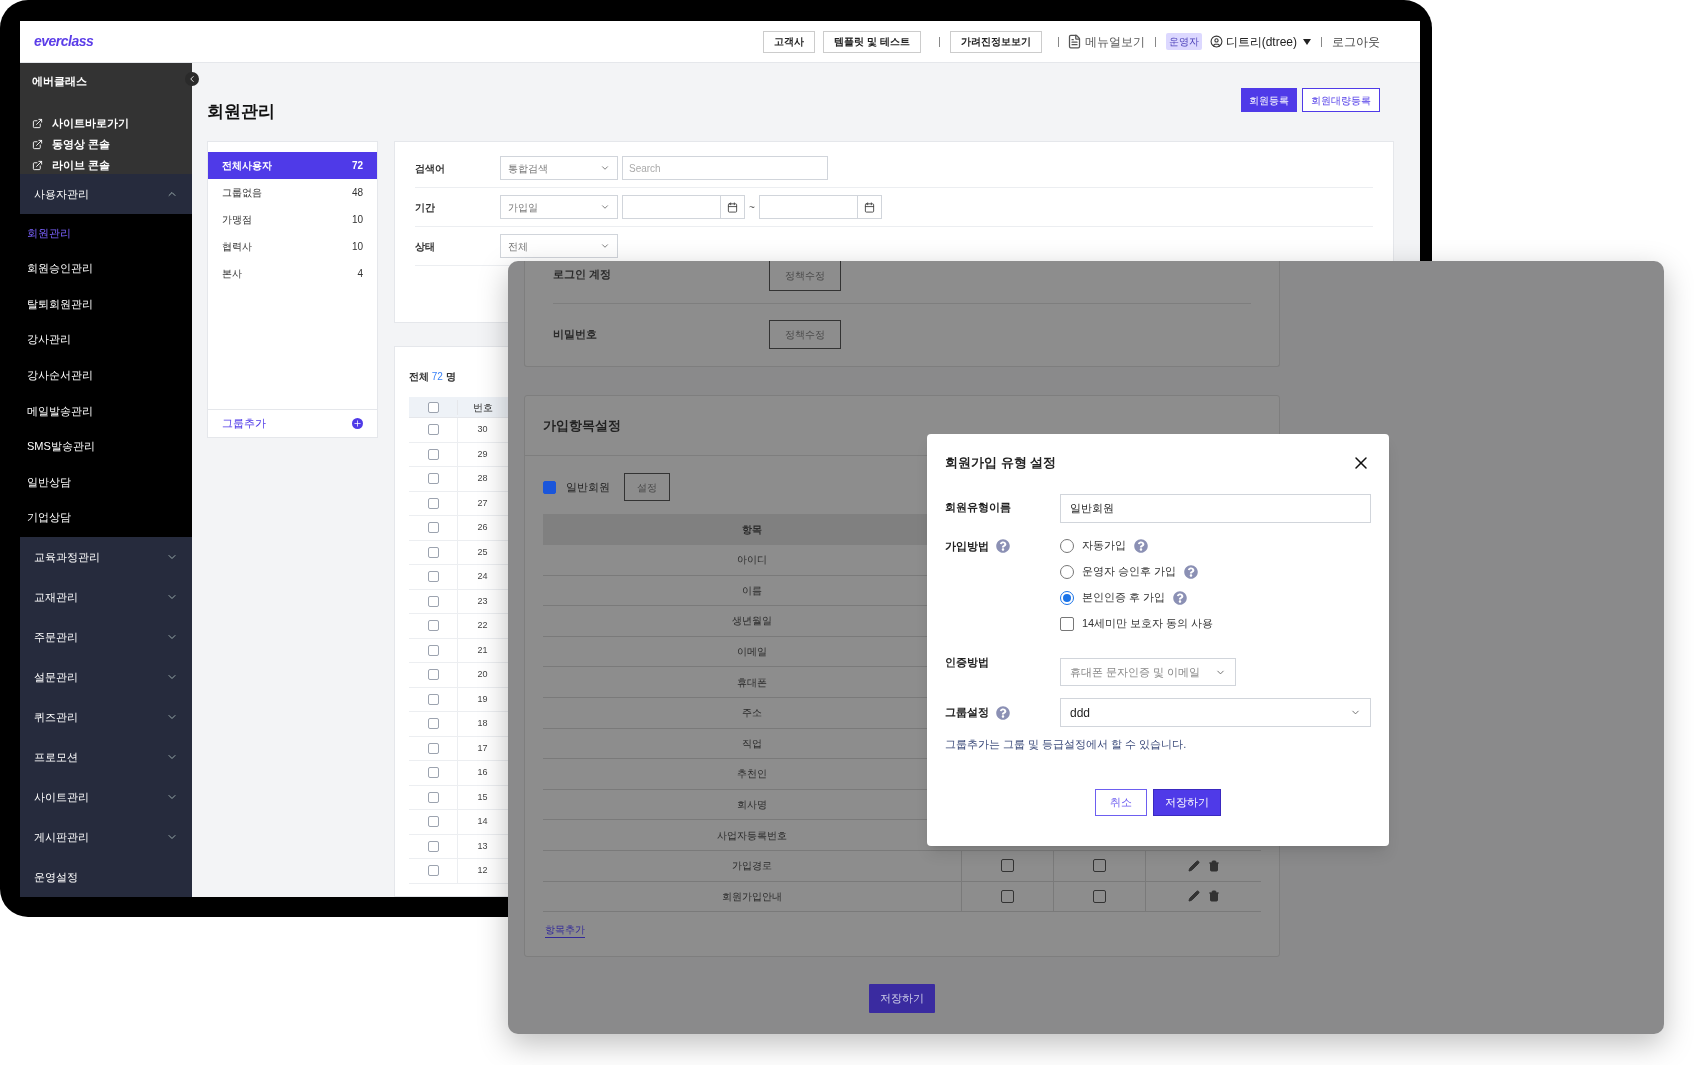  I want to click on sidebar-link: 라이브 콘솔, so click(81, 165).